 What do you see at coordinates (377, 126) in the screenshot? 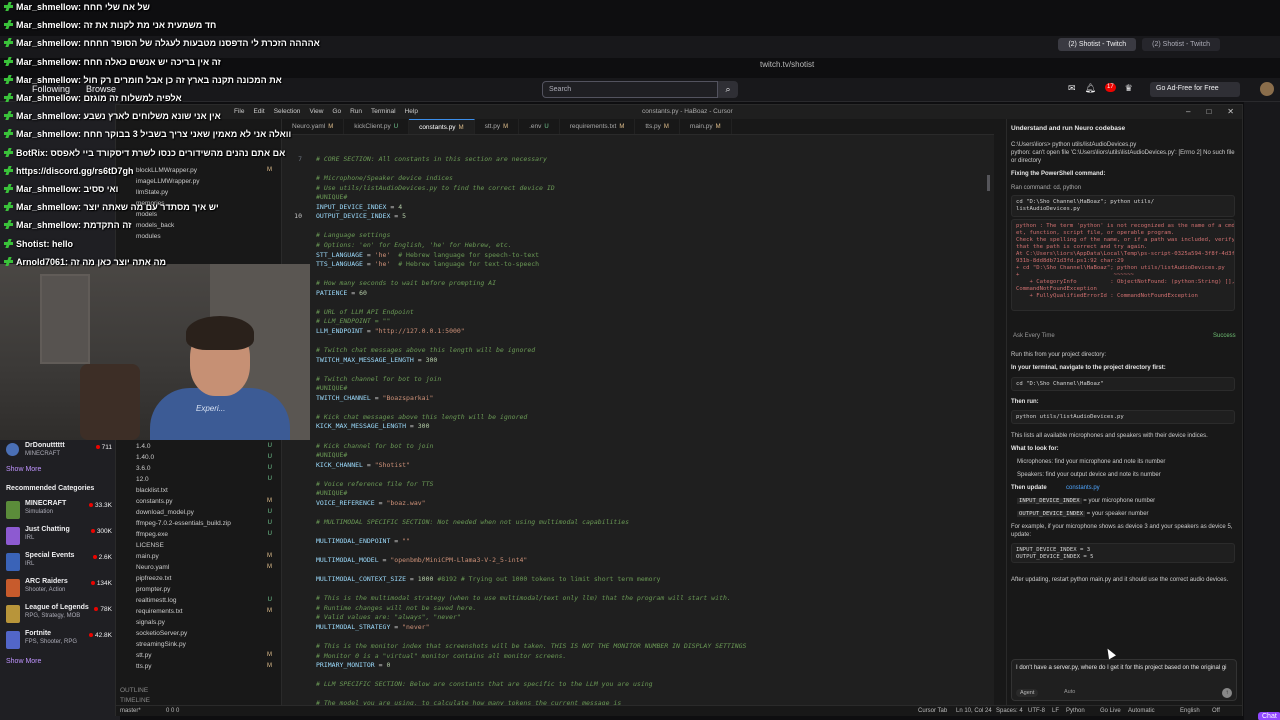
I see `editor-tab: kickClient.py U` at bounding box center [377, 126].